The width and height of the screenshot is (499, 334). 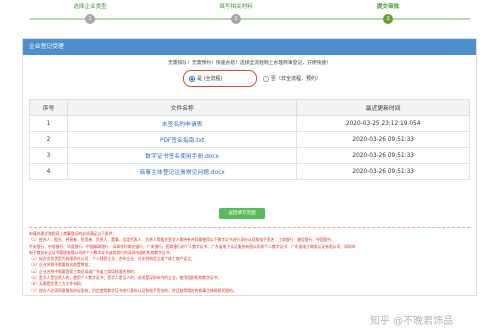 I want to click on file-link: 未签名的申请表, so click(x=182, y=123).